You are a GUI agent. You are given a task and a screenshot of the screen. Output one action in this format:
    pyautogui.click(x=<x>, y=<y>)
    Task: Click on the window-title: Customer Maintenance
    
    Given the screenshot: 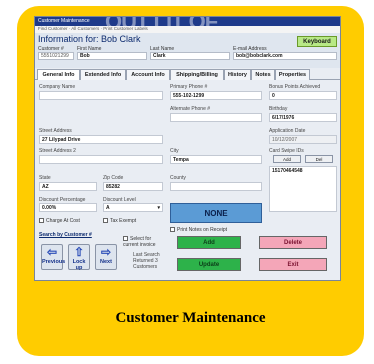 What is the action you would take?
    pyautogui.click(x=64, y=21)
    